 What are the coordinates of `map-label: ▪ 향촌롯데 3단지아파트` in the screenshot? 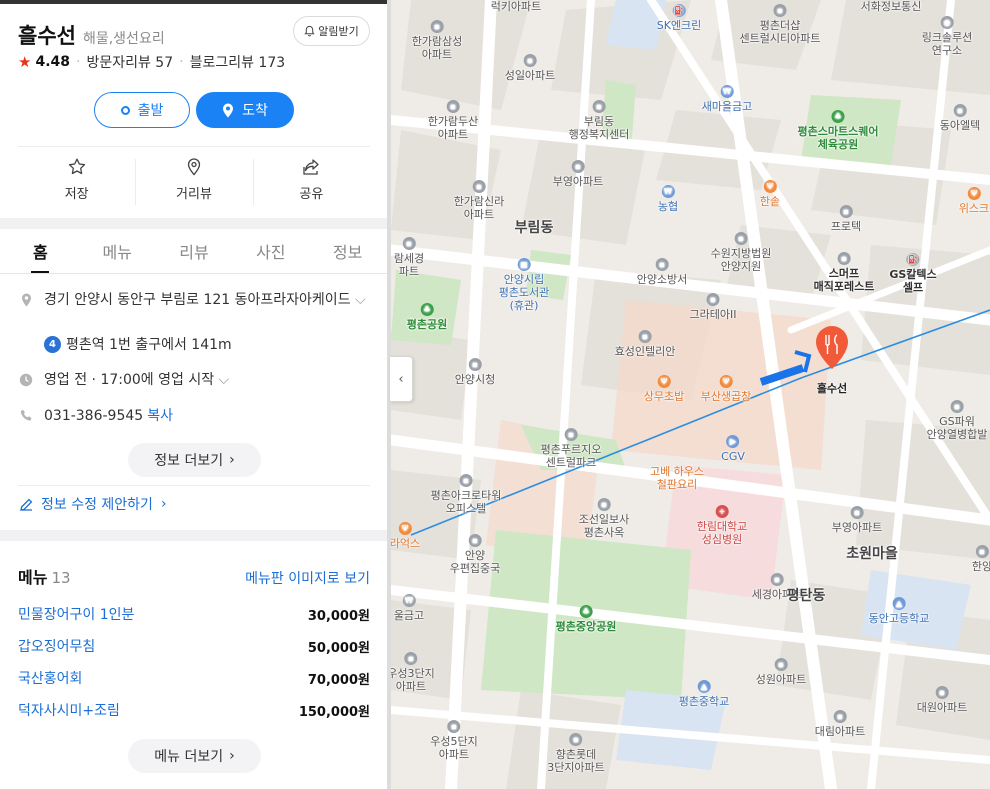 It's located at (576, 753).